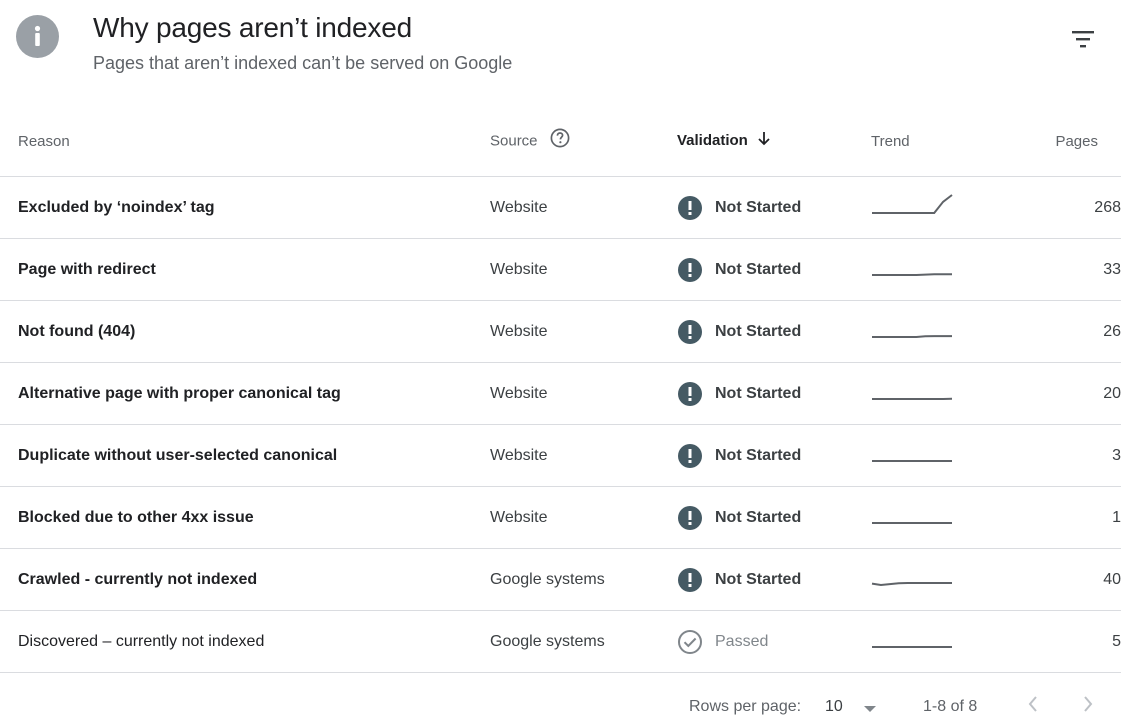 The image size is (1121, 727). I want to click on chevron-right-icon, so click(1088, 704).